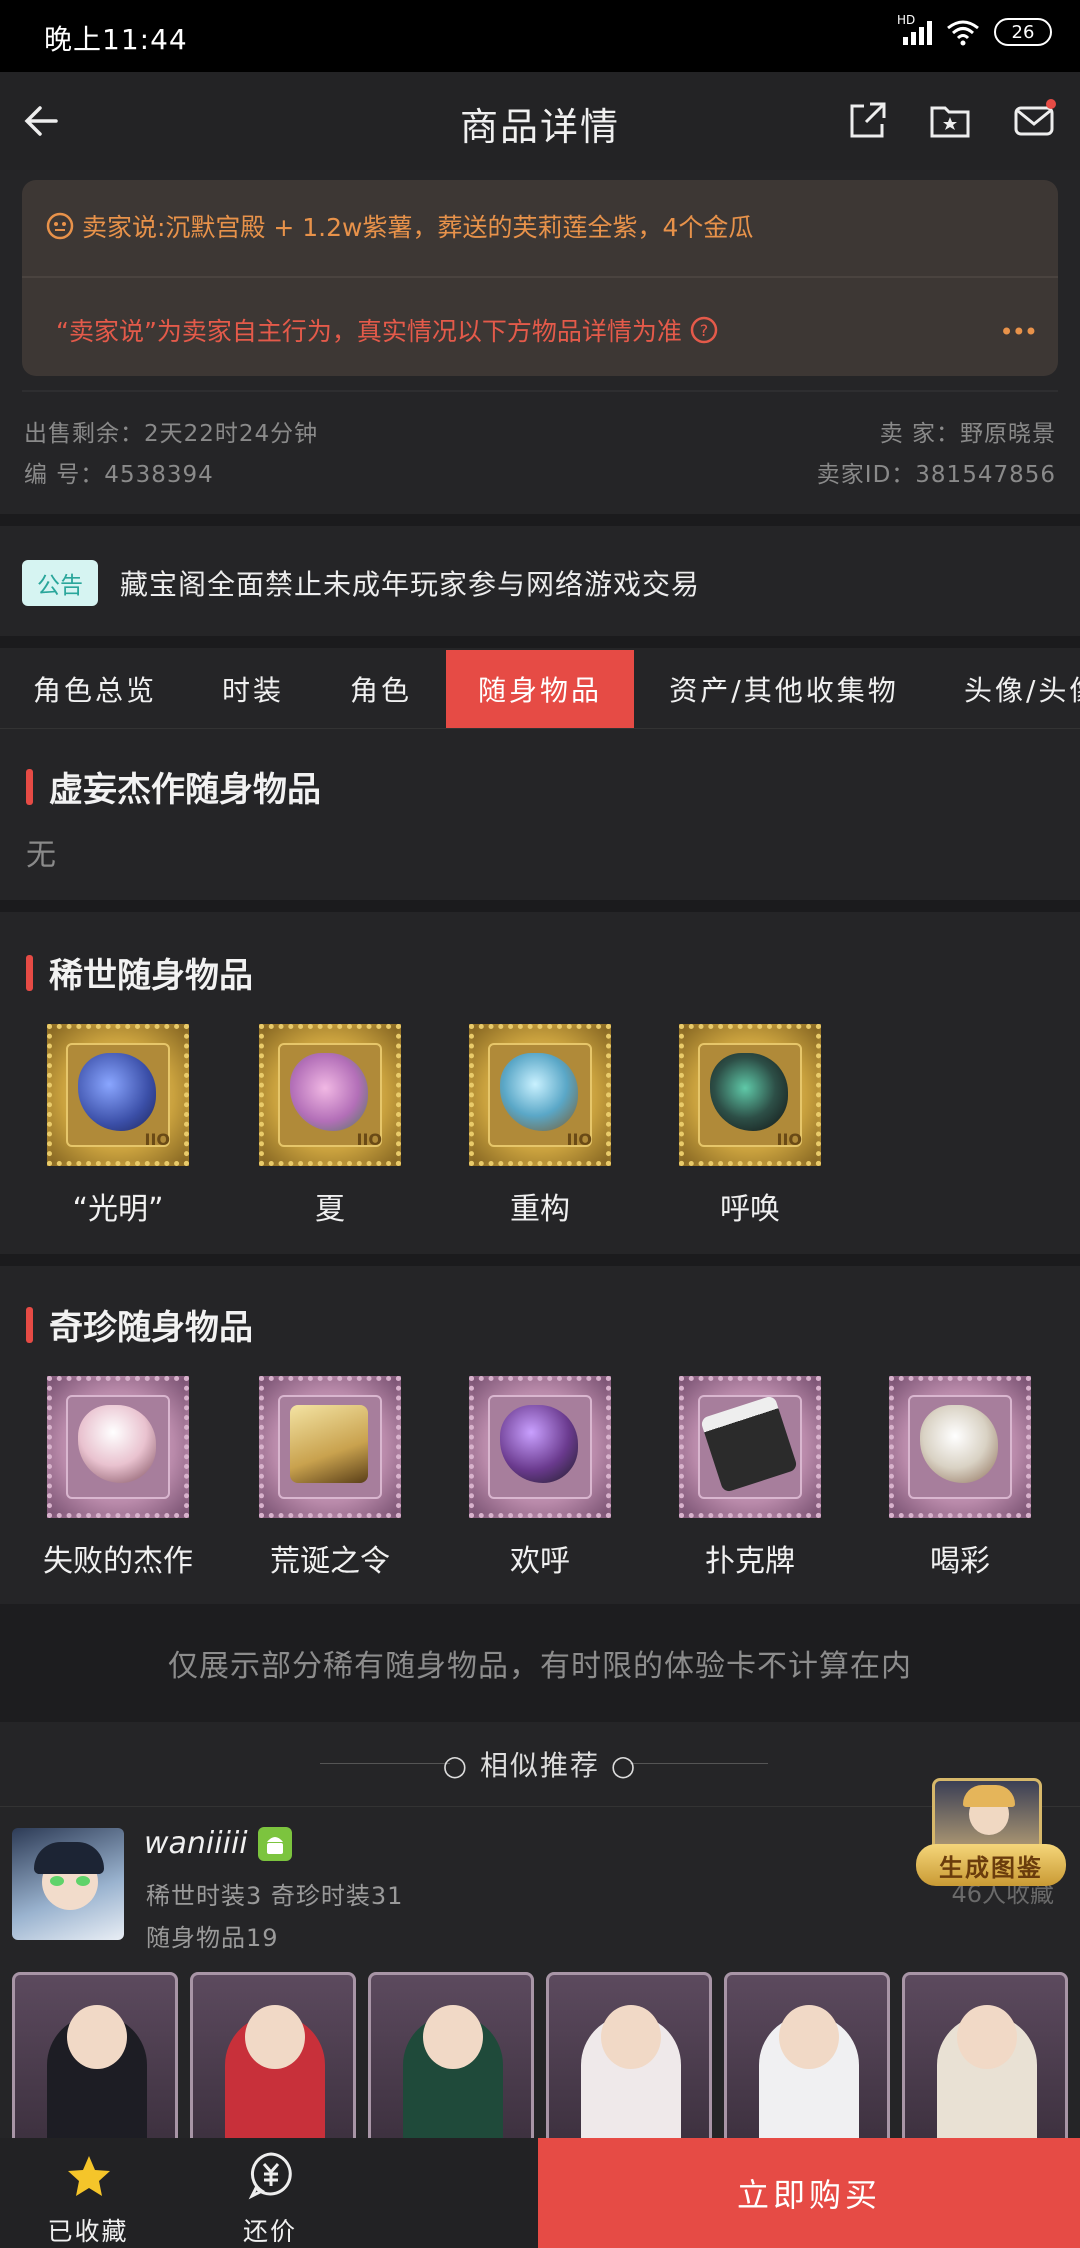 Image resolution: width=1080 pixels, height=2248 pixels. I want to click on precious-item: 喝彩, so click(960, 1478).